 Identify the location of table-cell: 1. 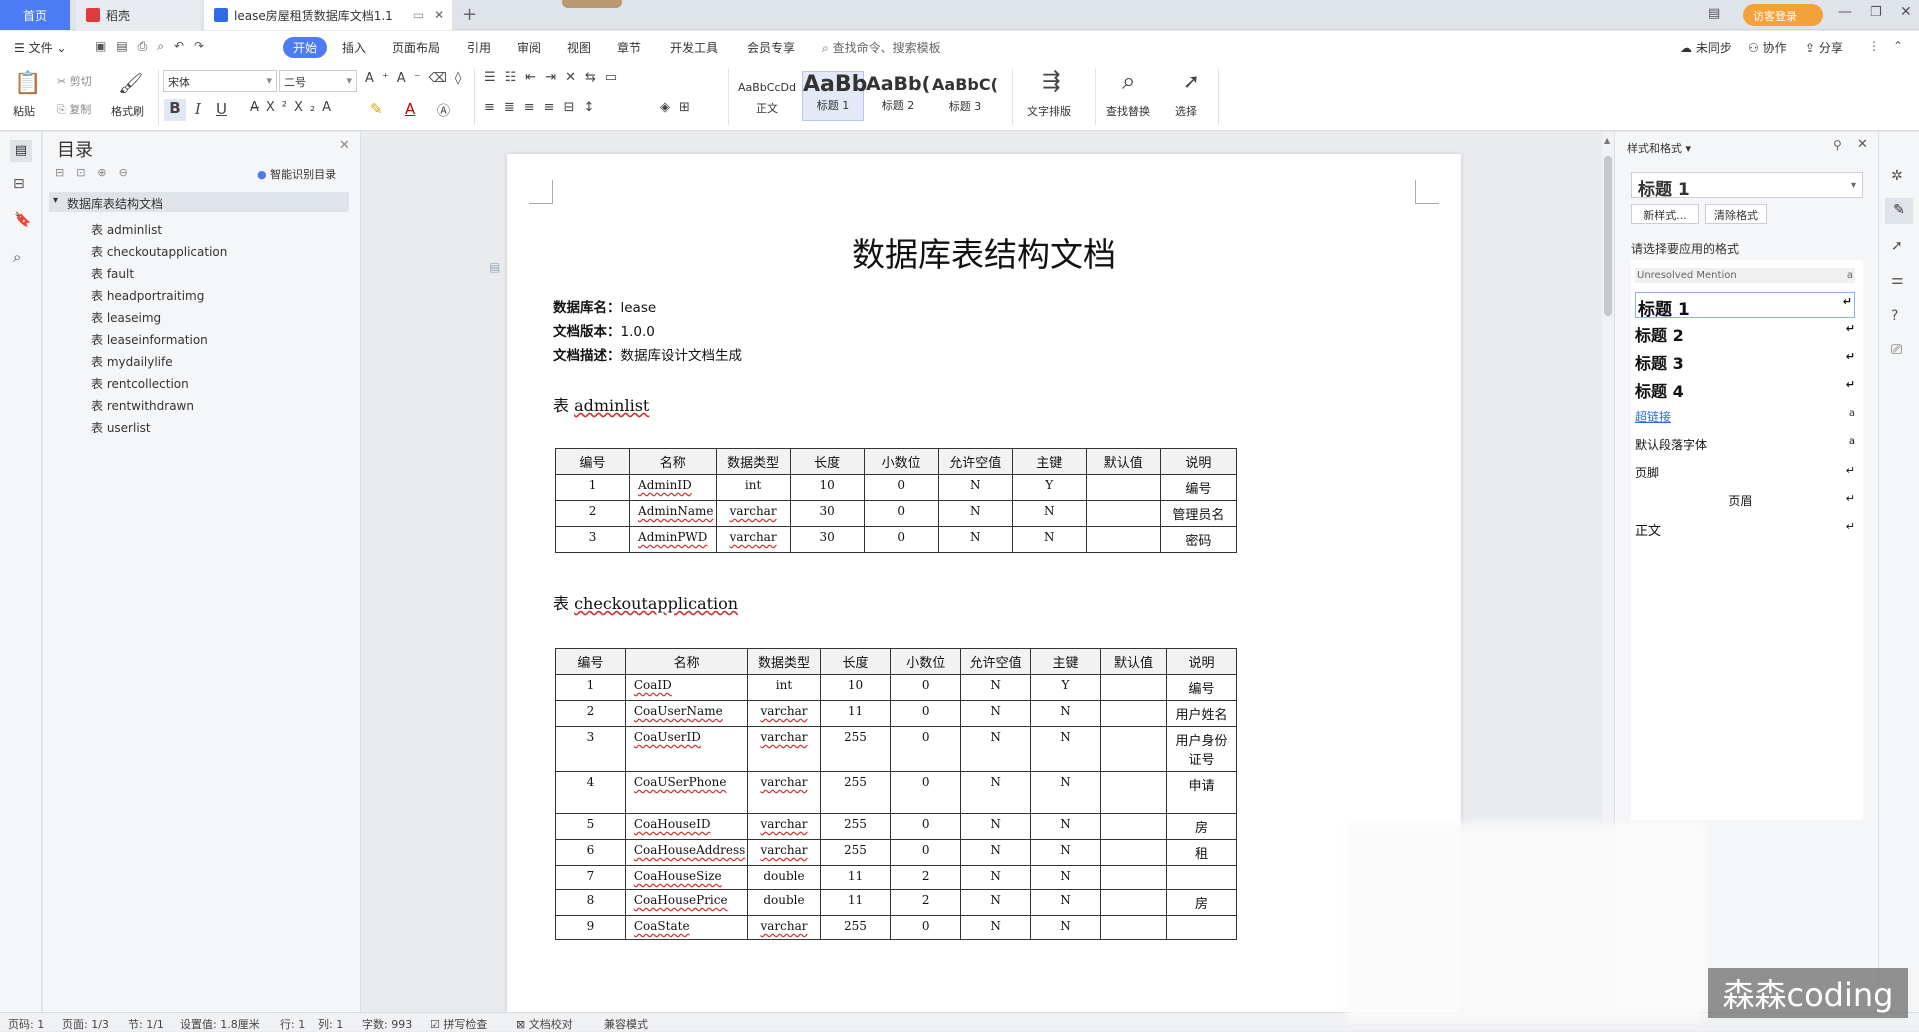
(592, 487).